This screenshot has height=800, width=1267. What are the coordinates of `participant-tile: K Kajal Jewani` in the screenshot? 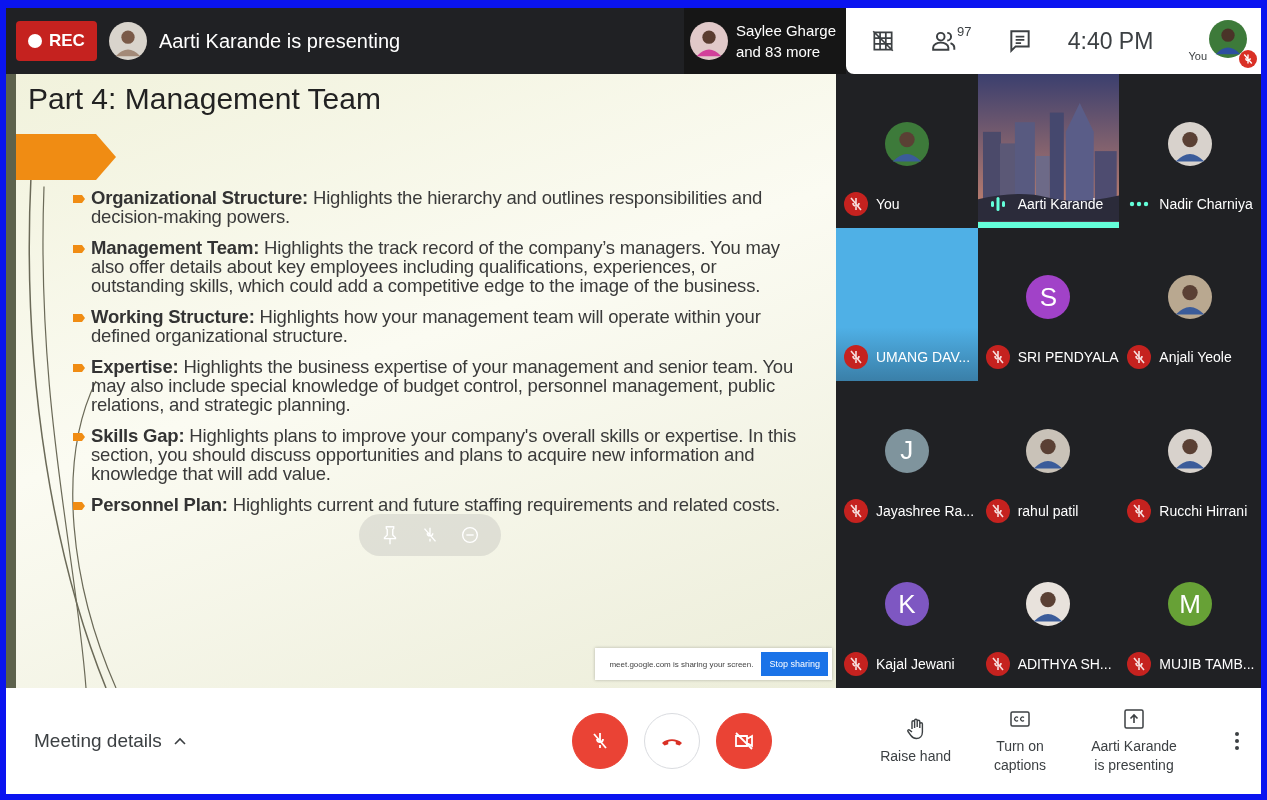 It's located at (907, 611).